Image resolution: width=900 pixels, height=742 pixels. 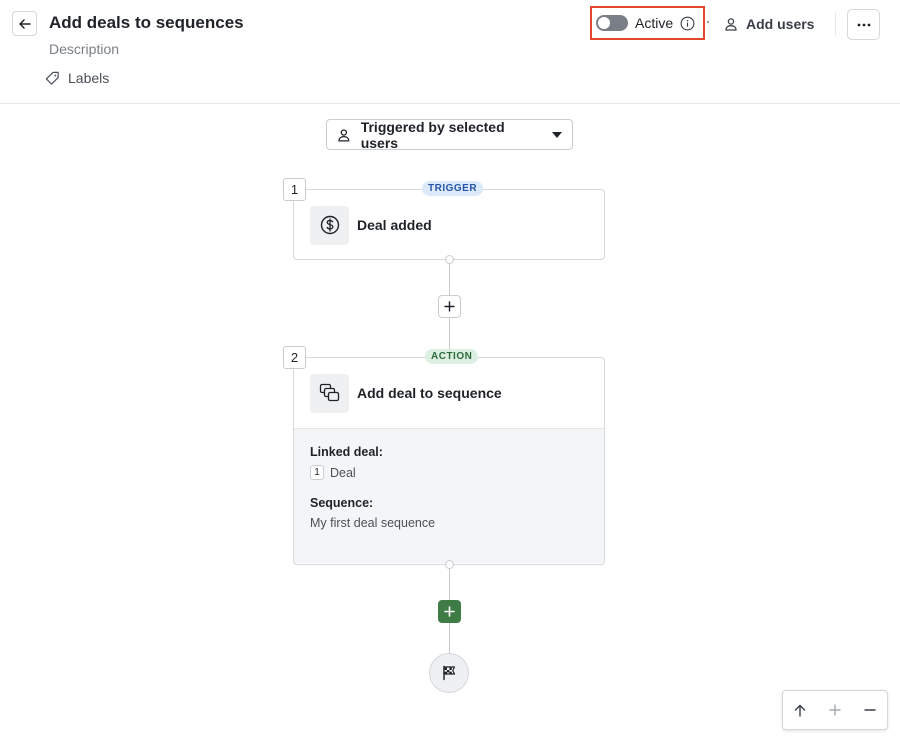 I want to click on sequence-value: My first deal sequence, so click(x=373, y=523).